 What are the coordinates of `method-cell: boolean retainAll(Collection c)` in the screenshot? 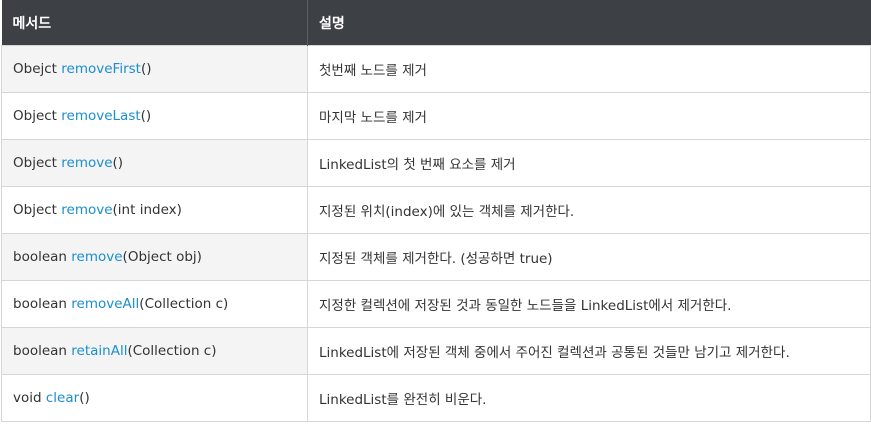 It's located at (154, 351).